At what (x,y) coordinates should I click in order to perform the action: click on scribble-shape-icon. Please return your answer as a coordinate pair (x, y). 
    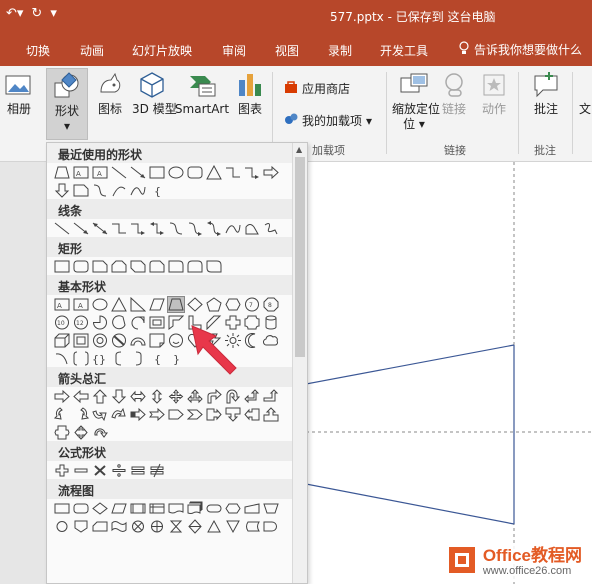
    Looking at the image, I should click on (271, 228).